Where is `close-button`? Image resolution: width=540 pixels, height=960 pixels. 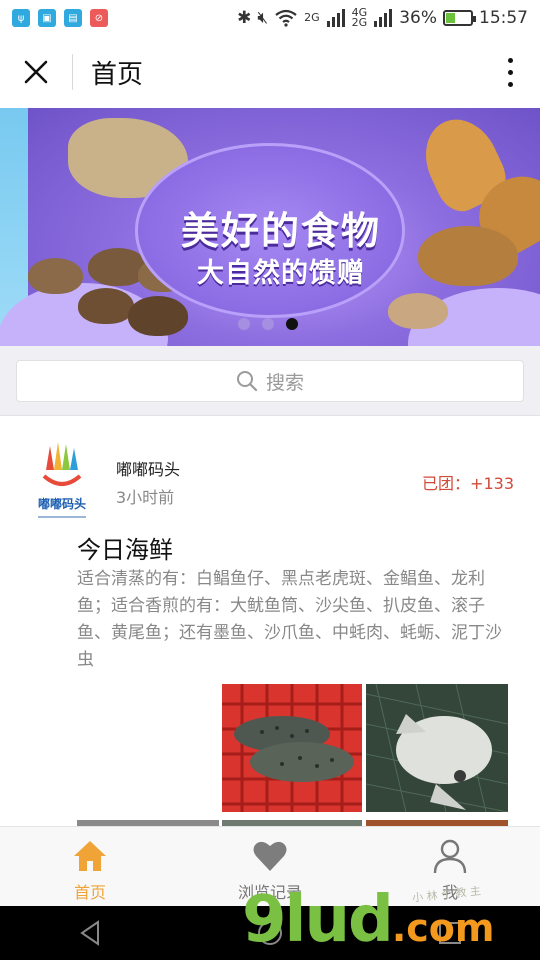
close-button is located at coordinates (36, 72).